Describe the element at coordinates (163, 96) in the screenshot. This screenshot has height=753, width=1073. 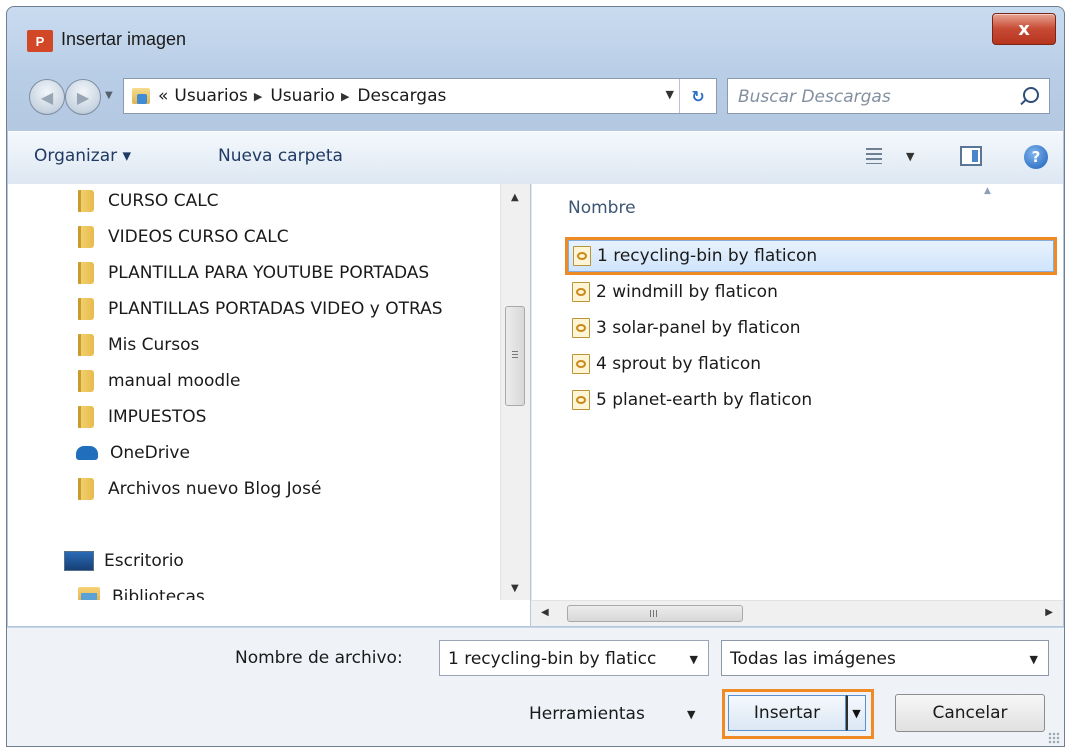
I see `breadcrumb-overflow: «` at that location.